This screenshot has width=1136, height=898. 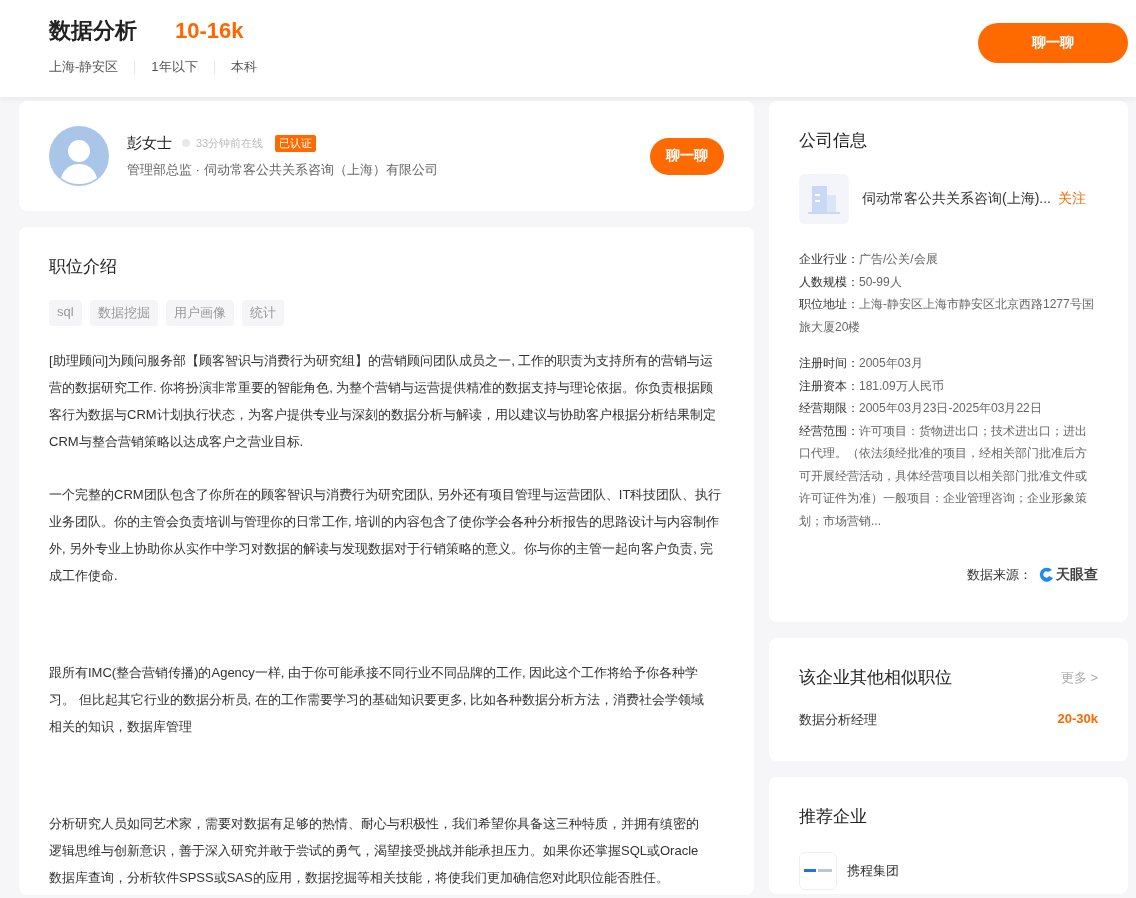 What do you see at coordinates (873, 871) in the screenshot?
I see `company-name: 携程集团` at bounding box center [873, 871].